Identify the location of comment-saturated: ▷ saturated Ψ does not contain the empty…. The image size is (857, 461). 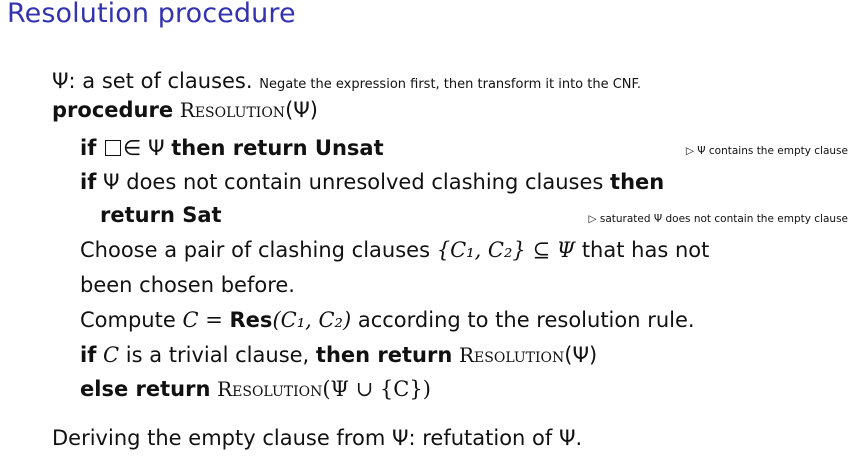
(718, 219).